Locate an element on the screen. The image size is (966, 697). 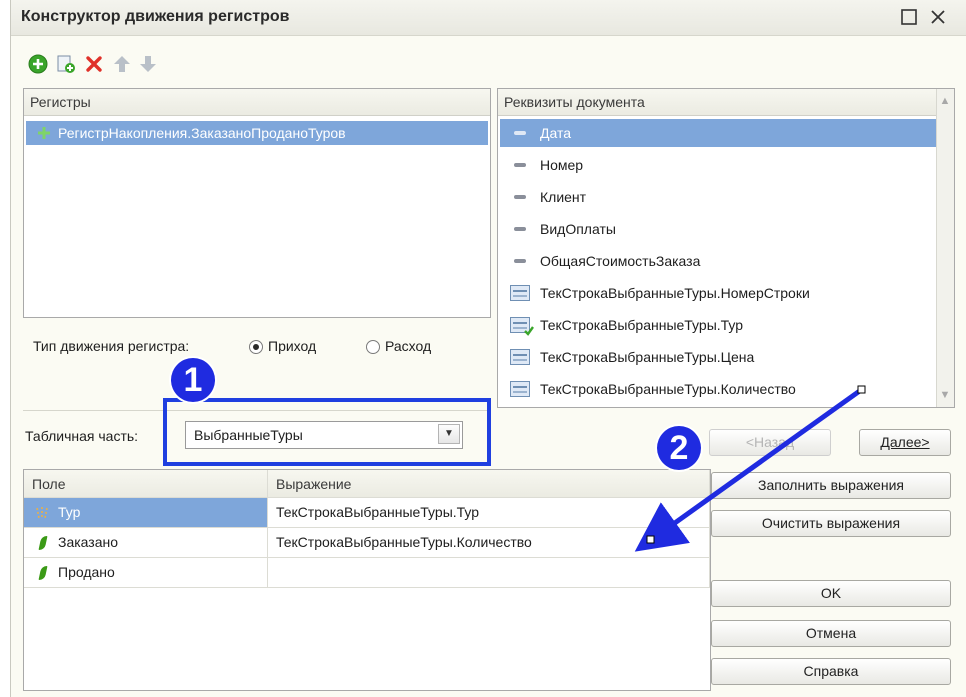
scroll-down-icon: ▼ is located at coordinates (945, 395).